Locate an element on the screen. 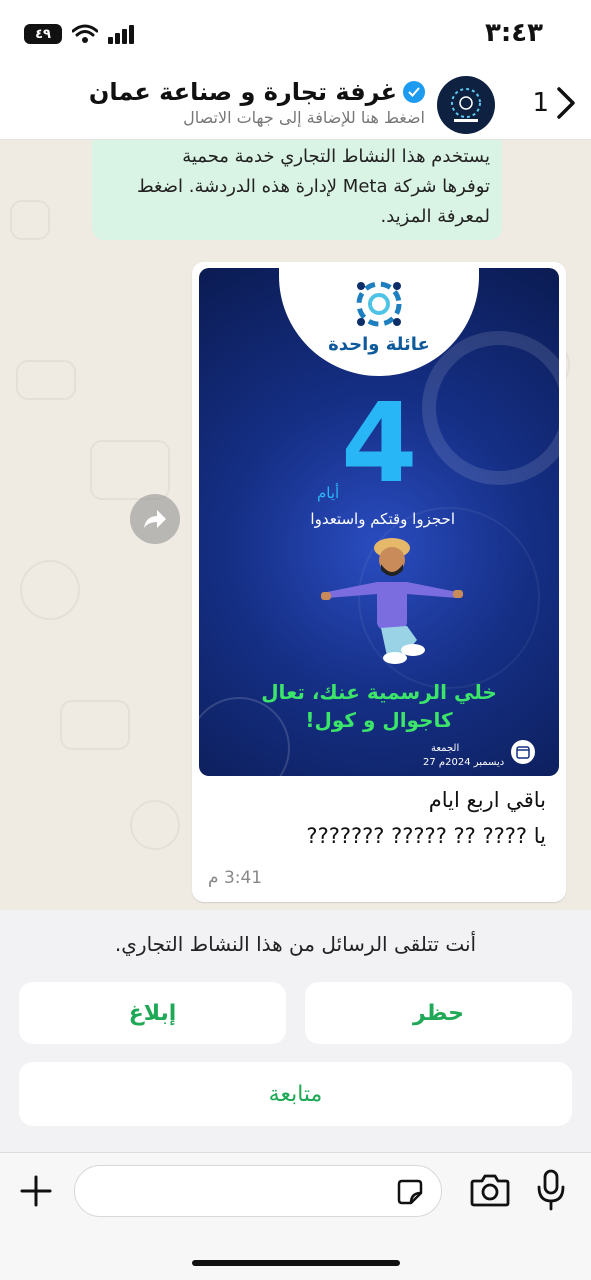 This screenshot has height=1280, width=591. status-time: ٣:٤٣ is located at coordinates (513, 33).